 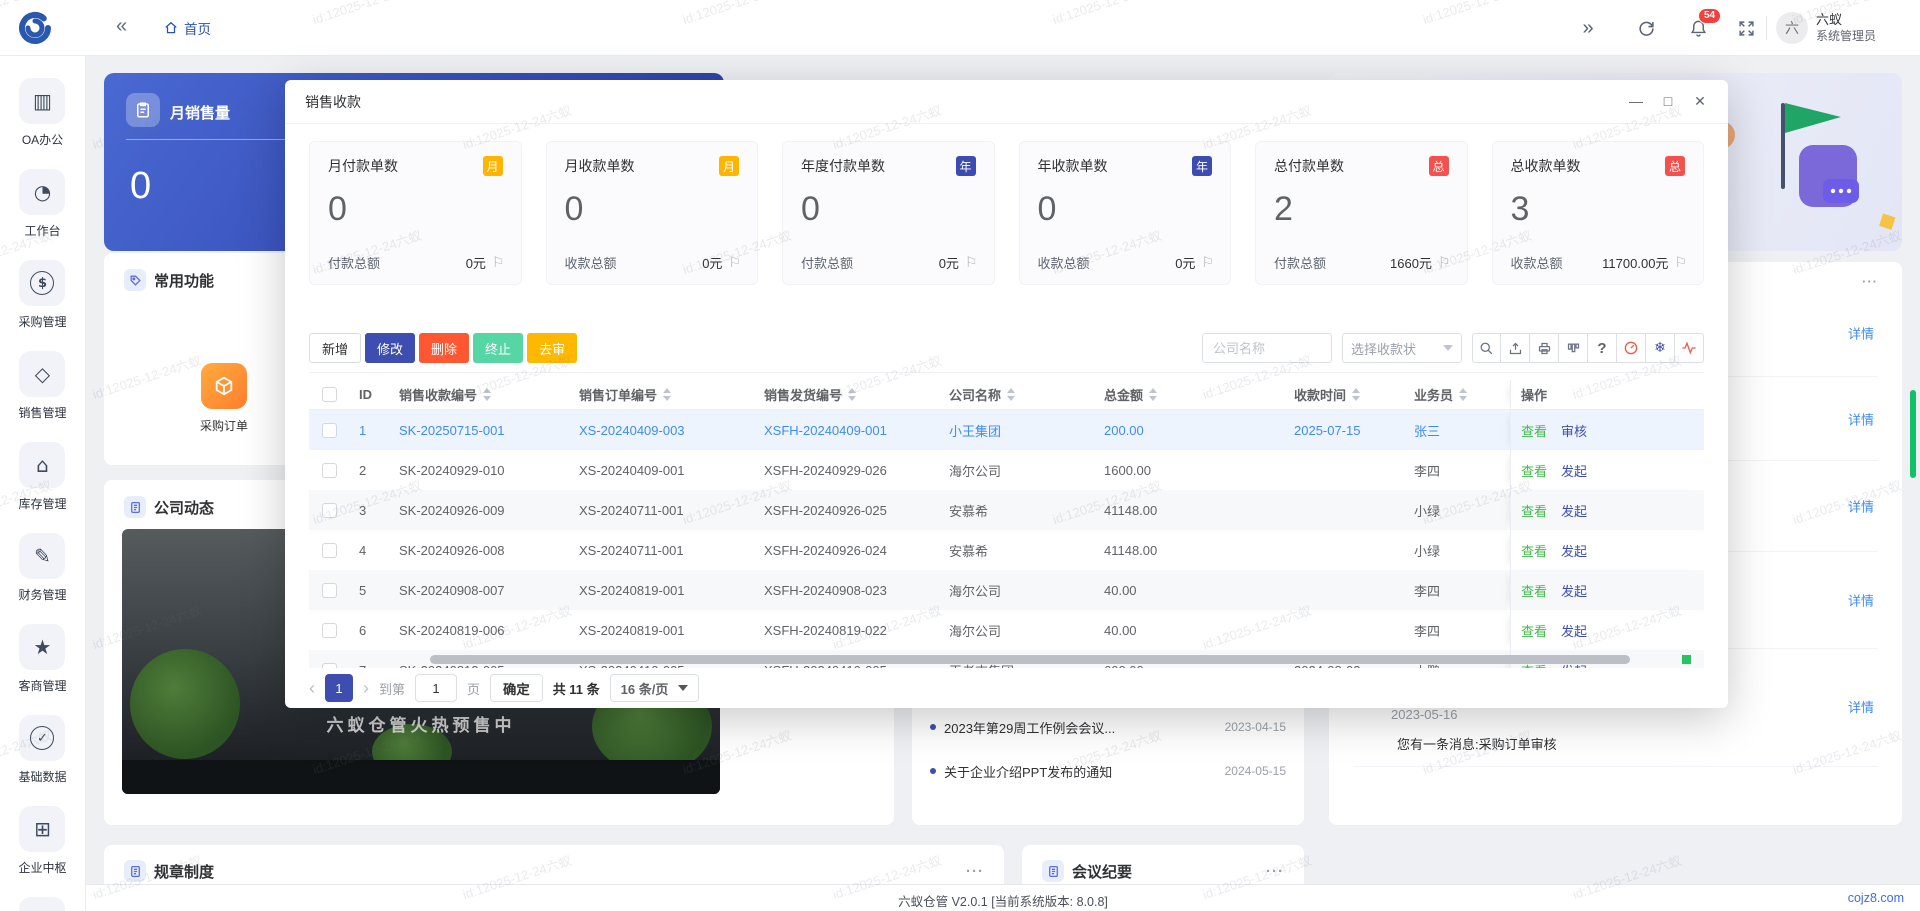 I want to click on sidebar-item-workbench: ◔ 工作台, so click(x=42, y=204).